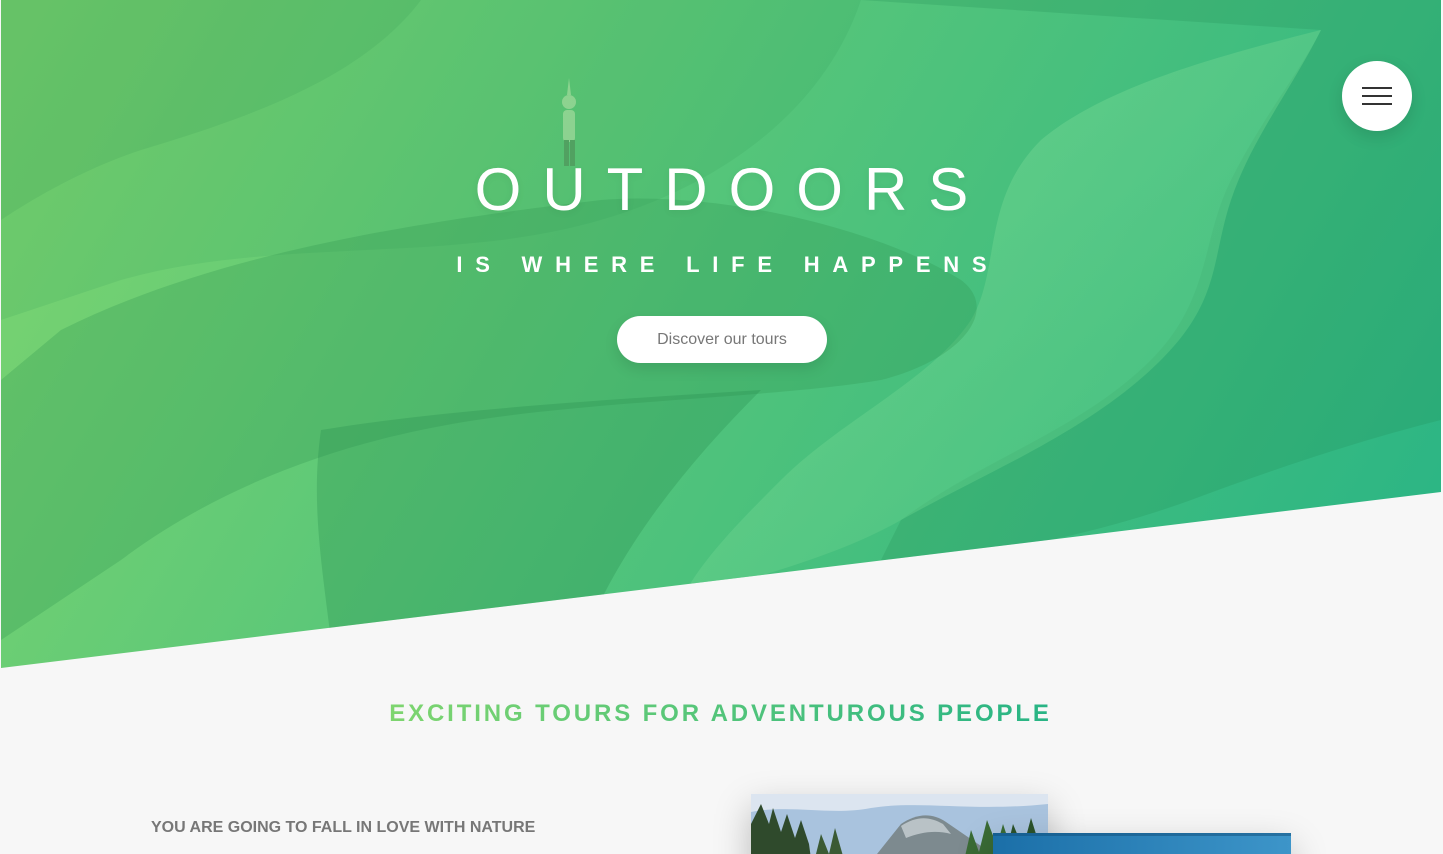 Image resolution: width=1443 pixels, height=854 pixels. What do you see at coordinates (1142, 843) in the screenshot?
I see `tour-photo-lake` at bounding box center [1142, 843].